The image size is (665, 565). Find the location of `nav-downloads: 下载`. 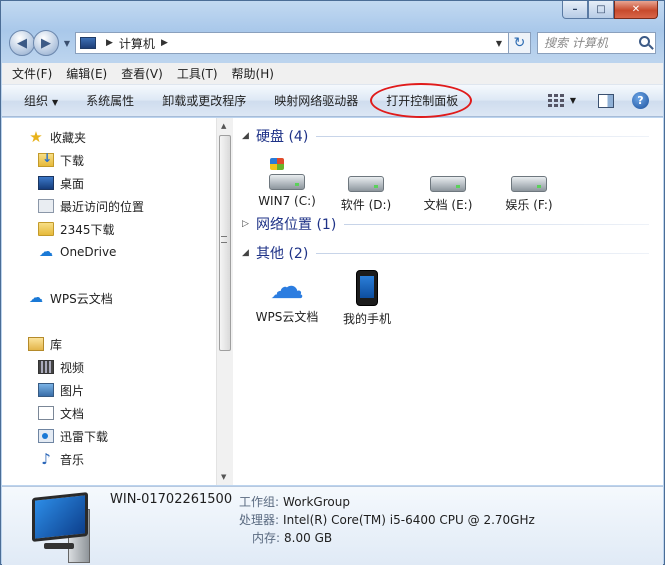

nav-downloads: 下载 is located at coordinates (61, 160).